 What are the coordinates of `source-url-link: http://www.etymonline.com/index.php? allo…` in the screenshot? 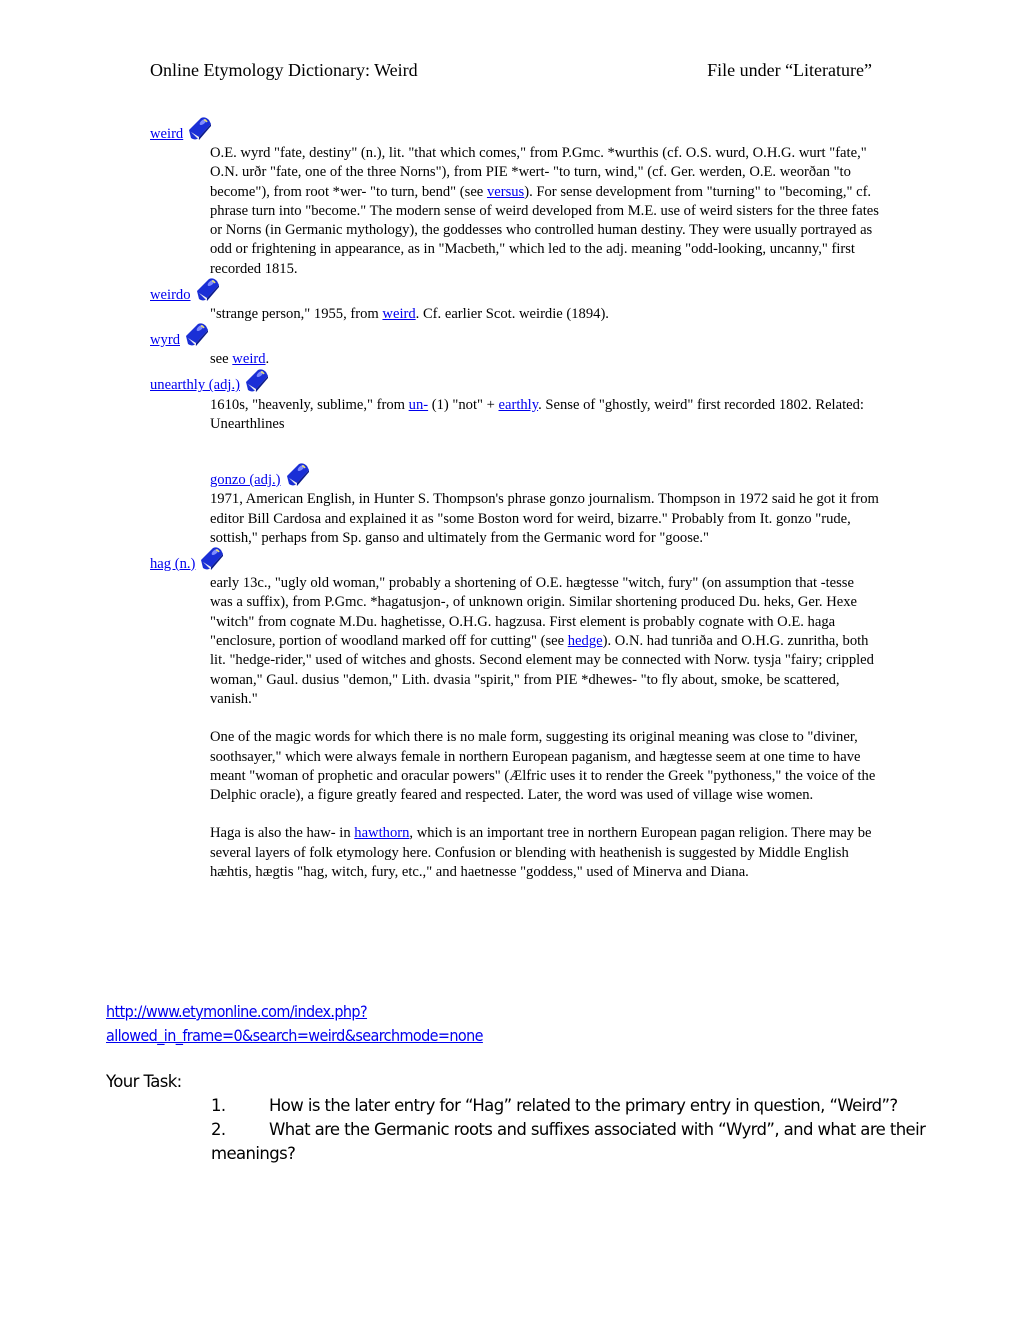 It's located at (295, 1023).